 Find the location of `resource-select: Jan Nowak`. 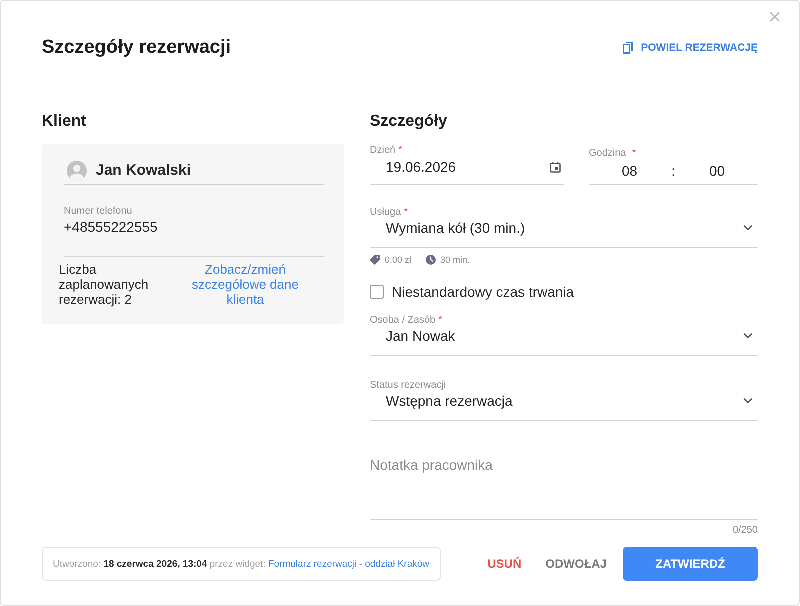

resource-select: Jan Nowak is located at coordinates (564, 341).